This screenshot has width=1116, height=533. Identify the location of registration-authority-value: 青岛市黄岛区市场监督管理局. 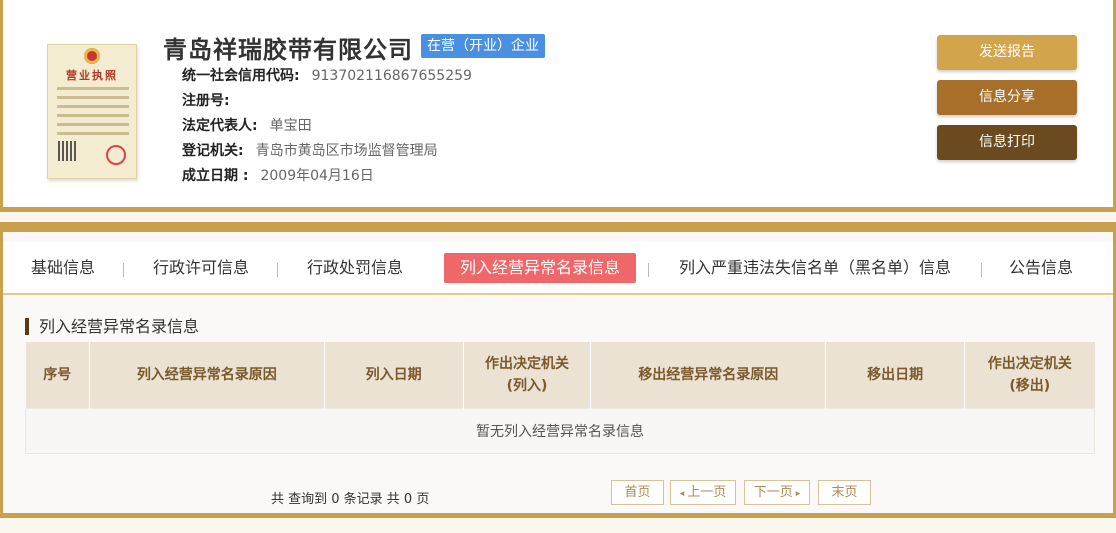
(346, 151).